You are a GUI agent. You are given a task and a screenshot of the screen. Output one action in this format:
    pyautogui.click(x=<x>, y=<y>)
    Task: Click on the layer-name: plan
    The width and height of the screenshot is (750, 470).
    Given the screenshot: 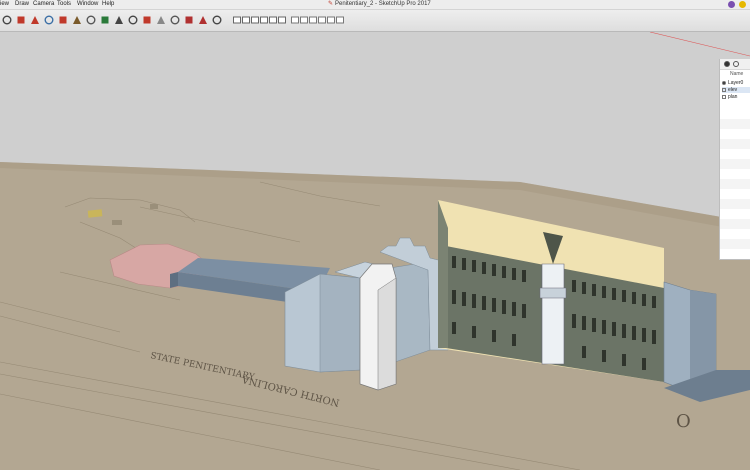 What is the action you would take?
    pyautogui.click(x=733, y=97)
    